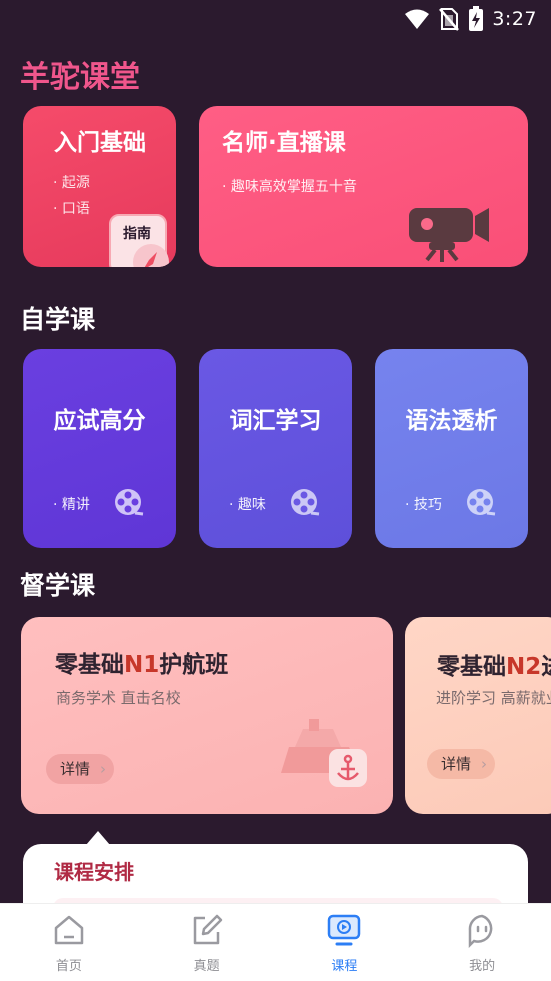 The height and width of the screenshot is (981, 551). What do you see at coordinates (99, 448) in the screenshot?
I see `exam-course-card: 应试高分 · 精讲` at bounding box center [99, 448].